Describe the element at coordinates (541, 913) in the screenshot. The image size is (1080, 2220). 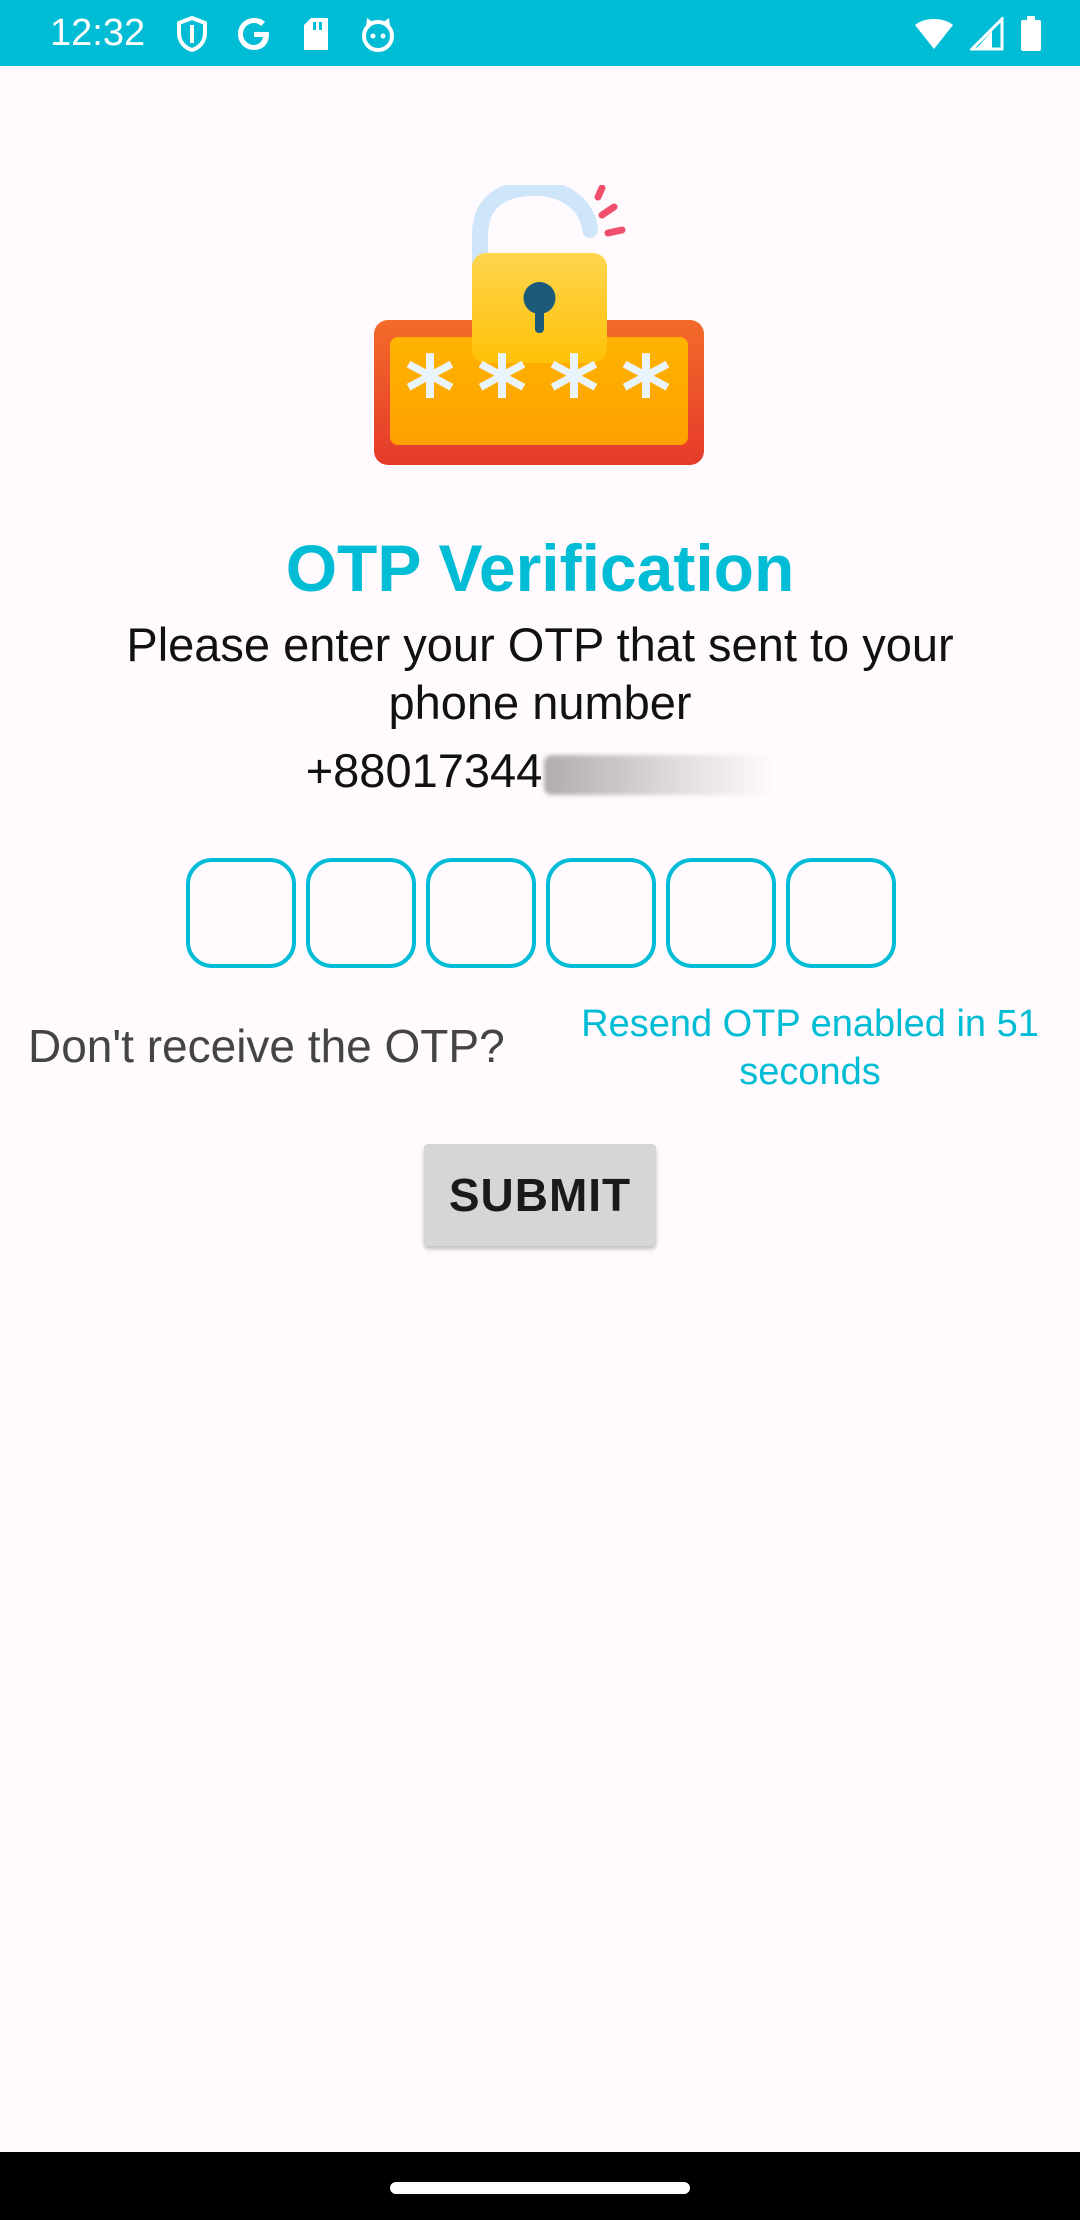
I see `otp-input-group` at that location.